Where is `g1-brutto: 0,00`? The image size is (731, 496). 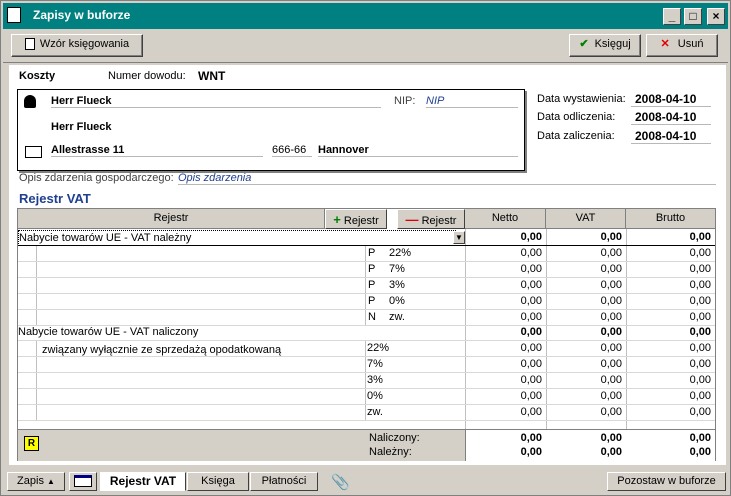
g1-brutto: 0,00 is located at coordinates (700, 237).